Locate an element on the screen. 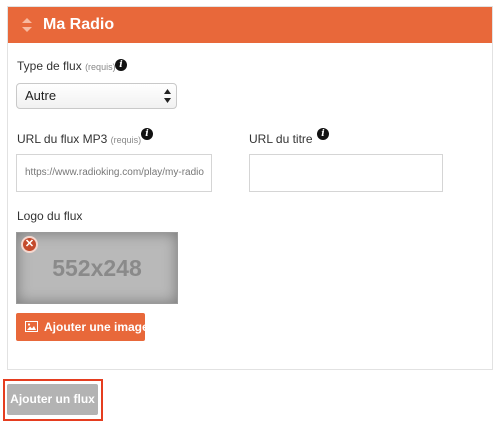 This screenshot has width=500, height=430. panel-title: Ma Radio is located at coordinates (79, 24).